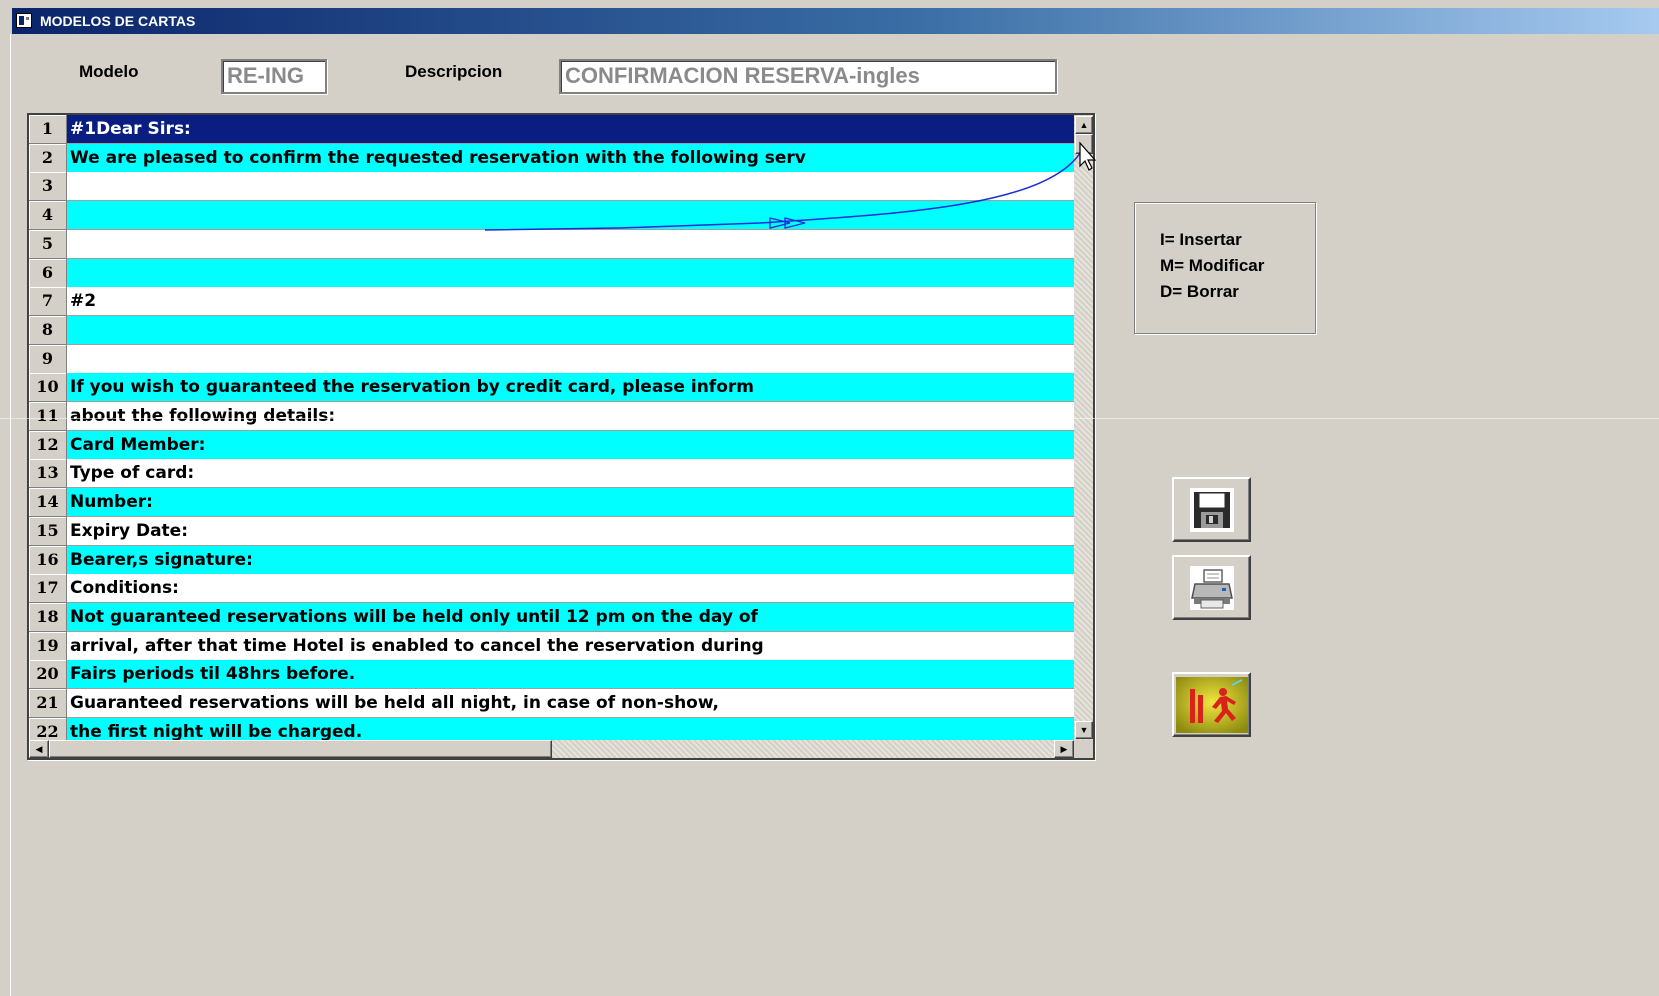 This screenshot has width=1659, height=996. Describe the element at coordinates (835, 21) in the screenshot. I see `window-titlebar: MODELOS DE CARTAS` at that location.